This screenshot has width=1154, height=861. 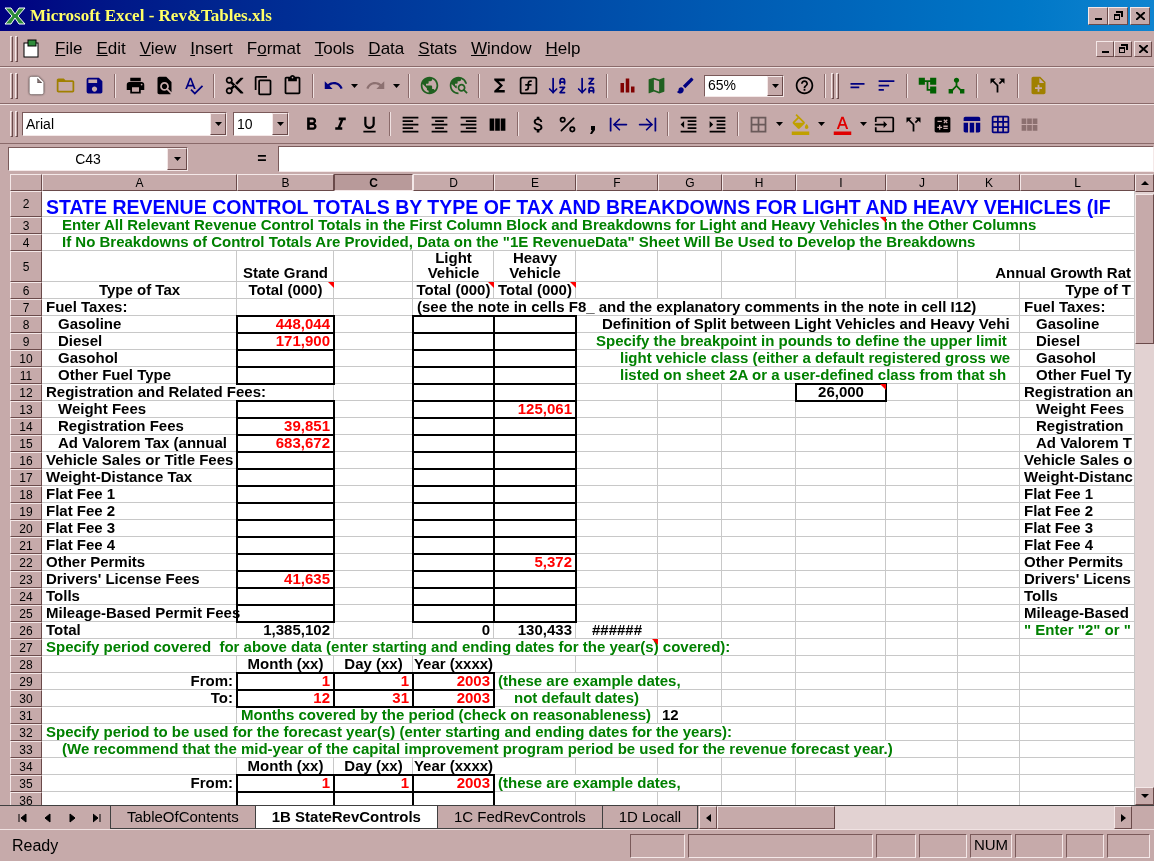 I want to click on select-all-button, so click(x=26, y=182).